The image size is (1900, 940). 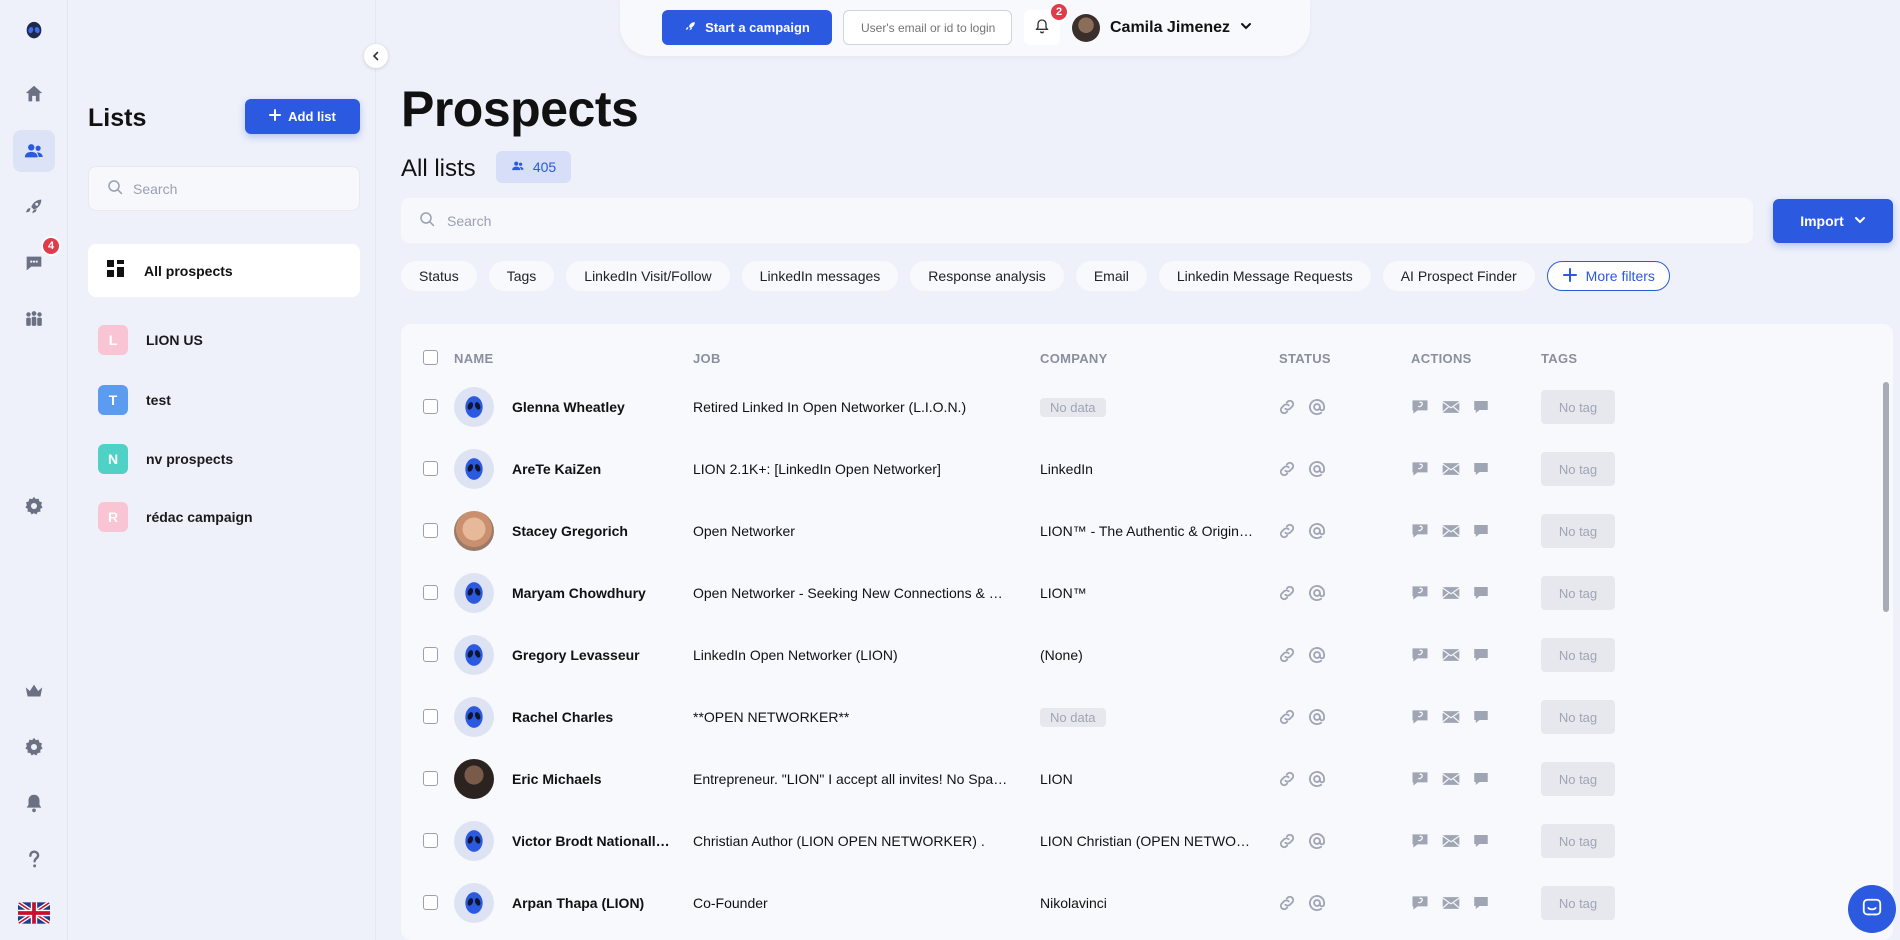 What do you see at coordinates (34, 207) in the screenshot?
I see `rocket-icon` at bounding box center [34, 207].